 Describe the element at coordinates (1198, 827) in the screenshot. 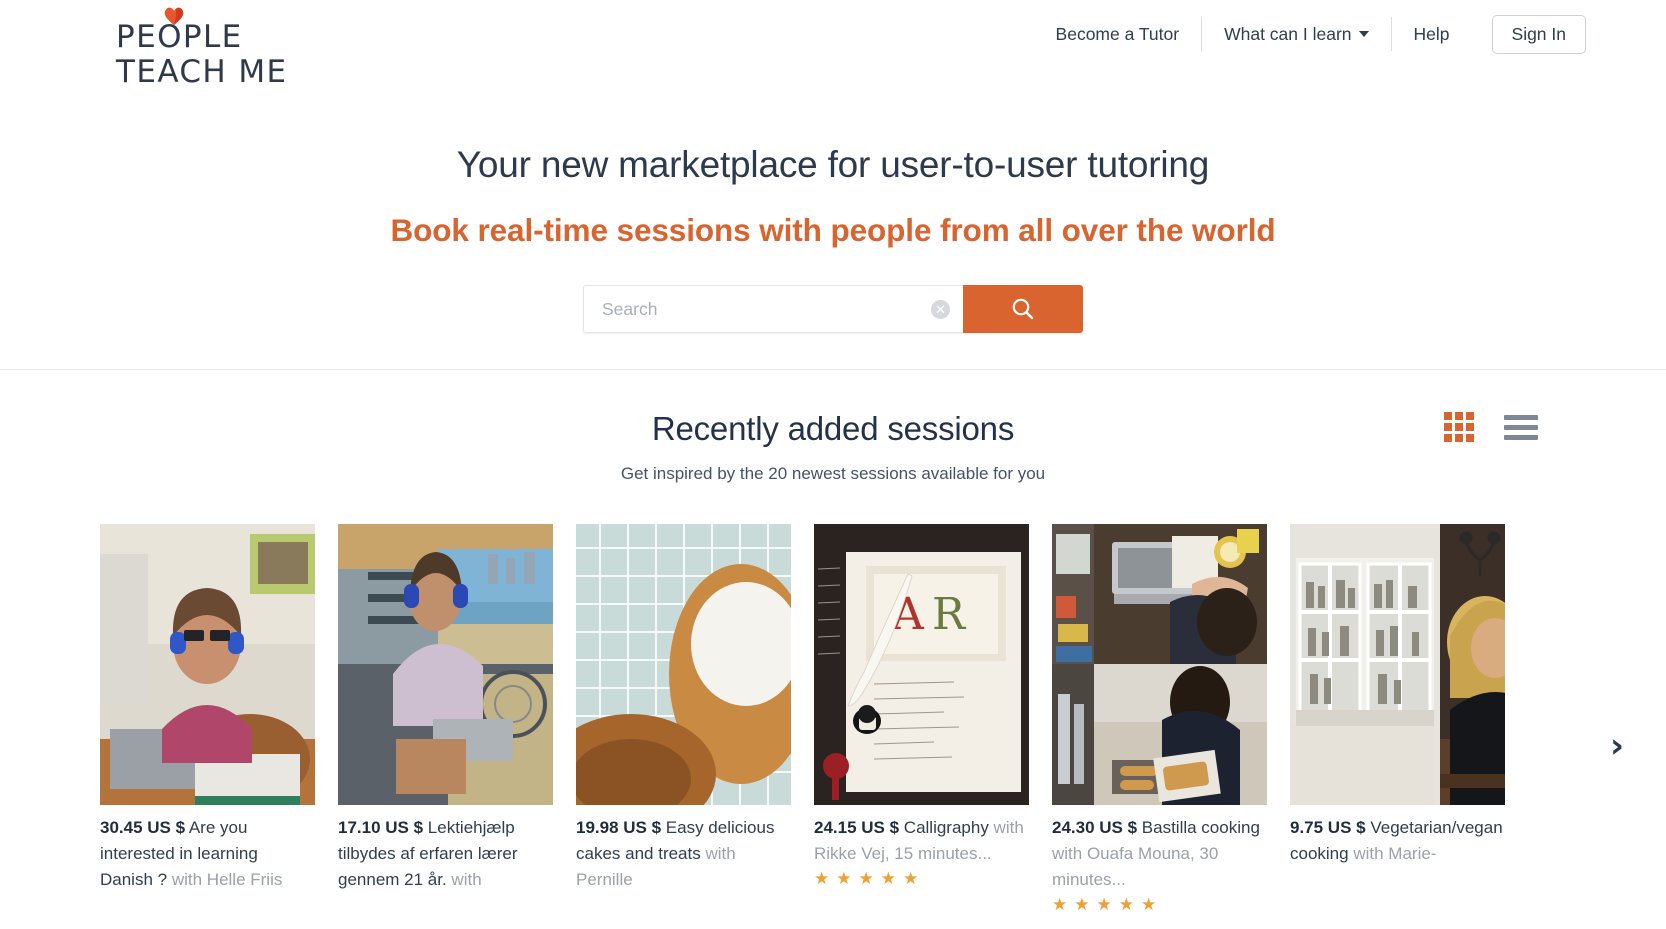

I see `session-title: Bastilla cooking` at that location.